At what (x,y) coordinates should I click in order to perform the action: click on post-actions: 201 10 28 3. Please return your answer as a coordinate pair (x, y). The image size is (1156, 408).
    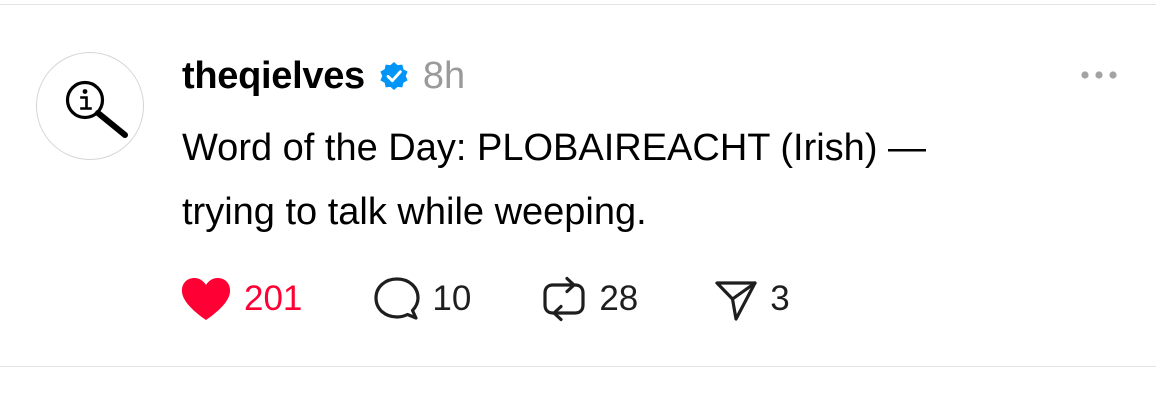
    Looking at the image, I should click on (484, 299).